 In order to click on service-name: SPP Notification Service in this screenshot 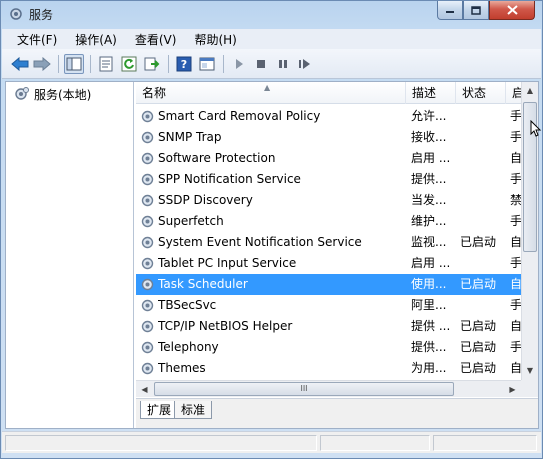, I will do `click(229, 179)`.